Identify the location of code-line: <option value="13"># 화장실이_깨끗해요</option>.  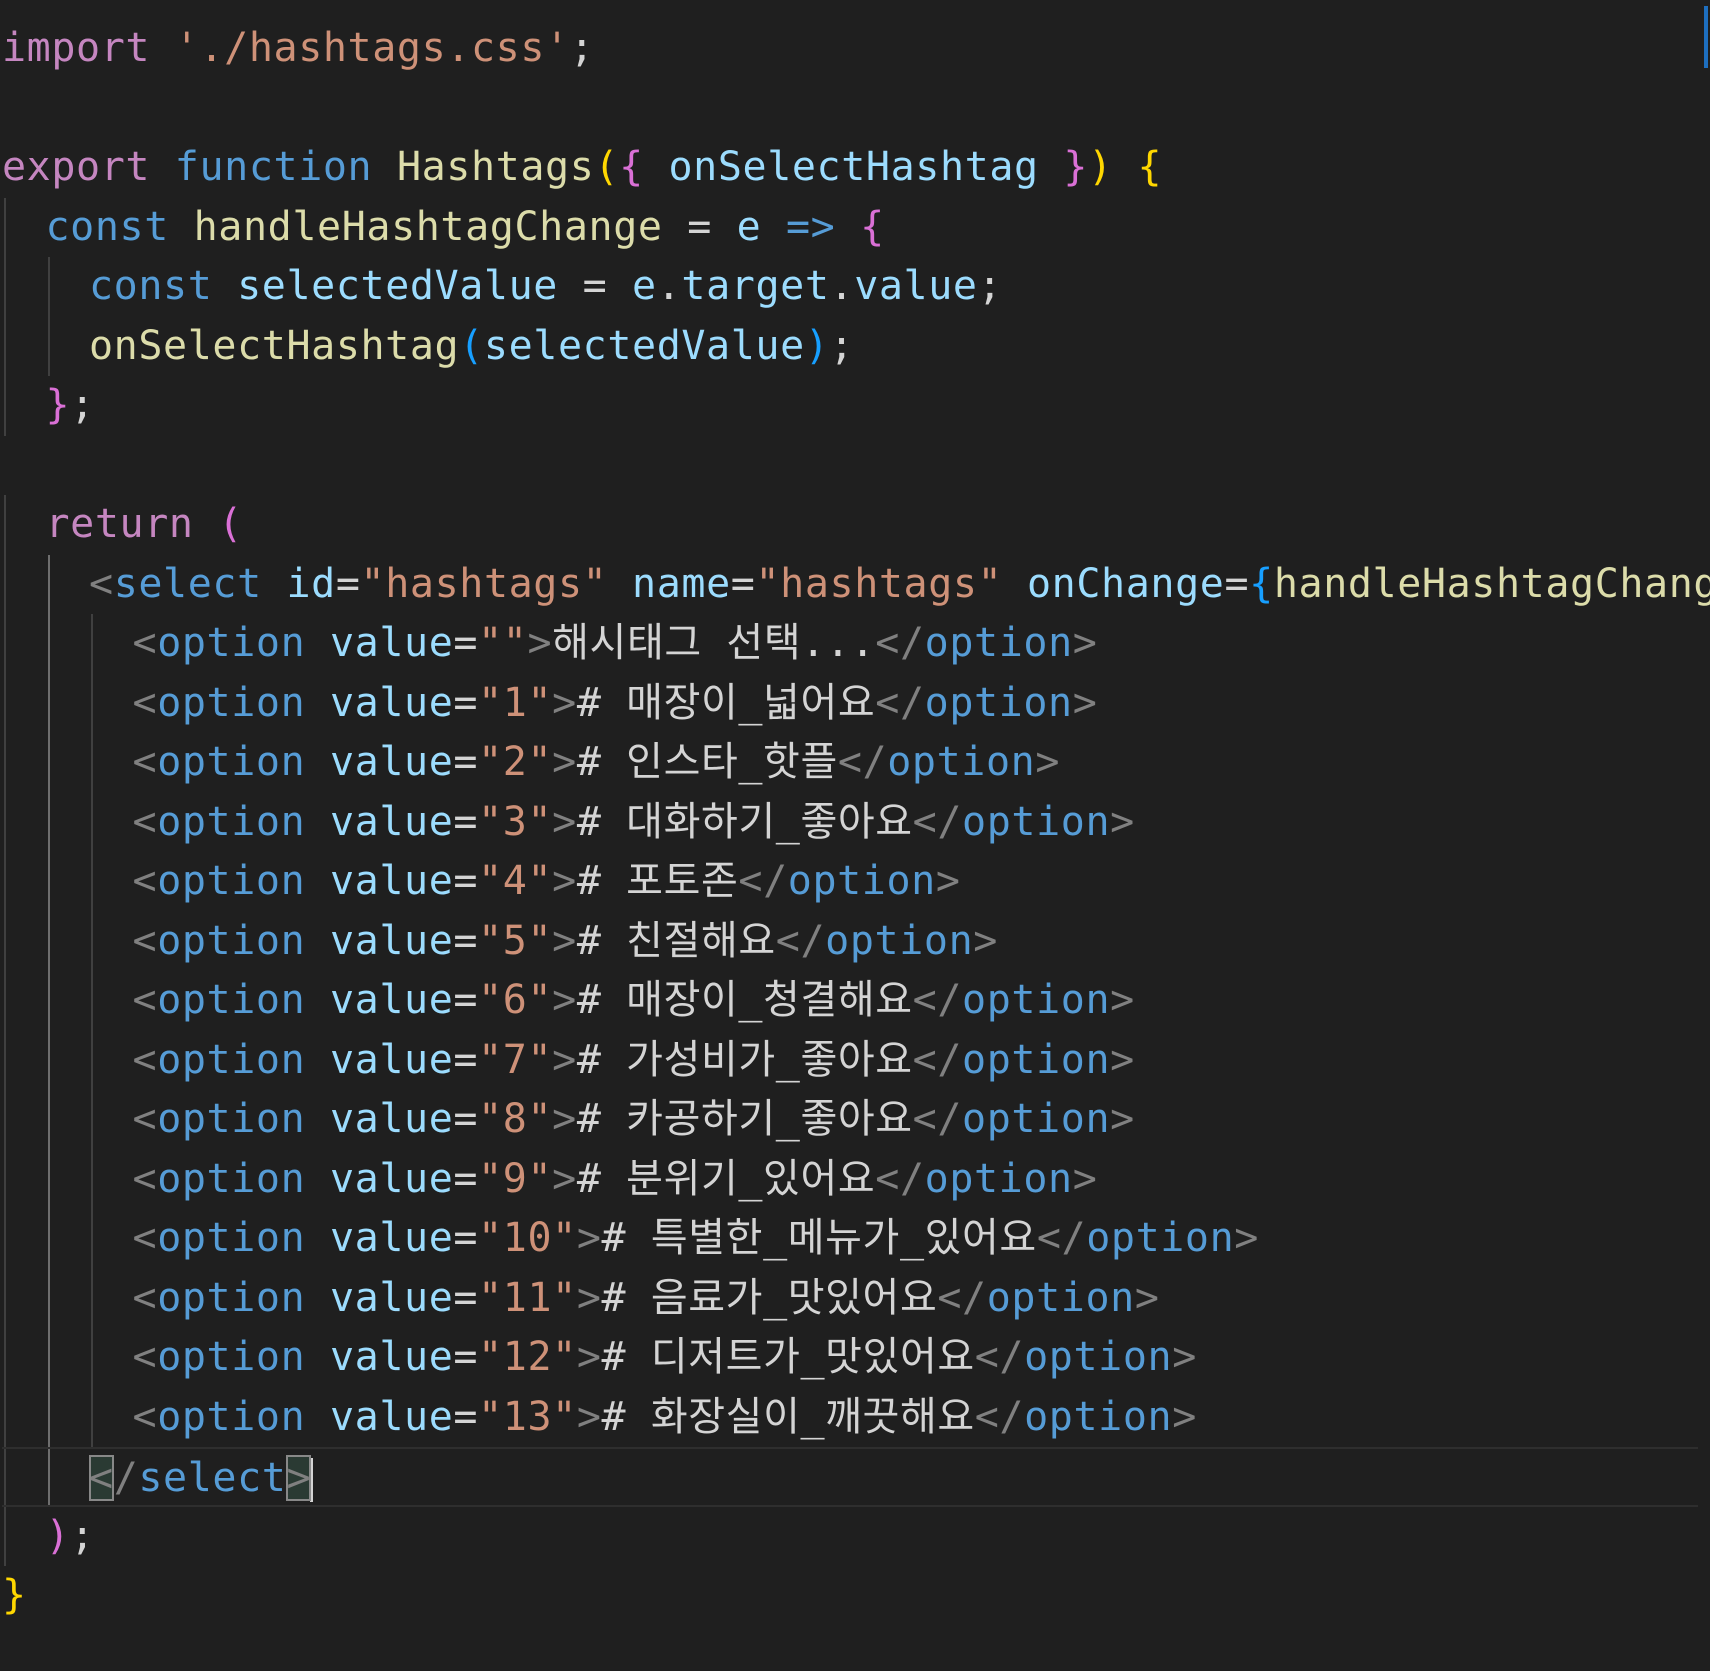
(850, 1417).